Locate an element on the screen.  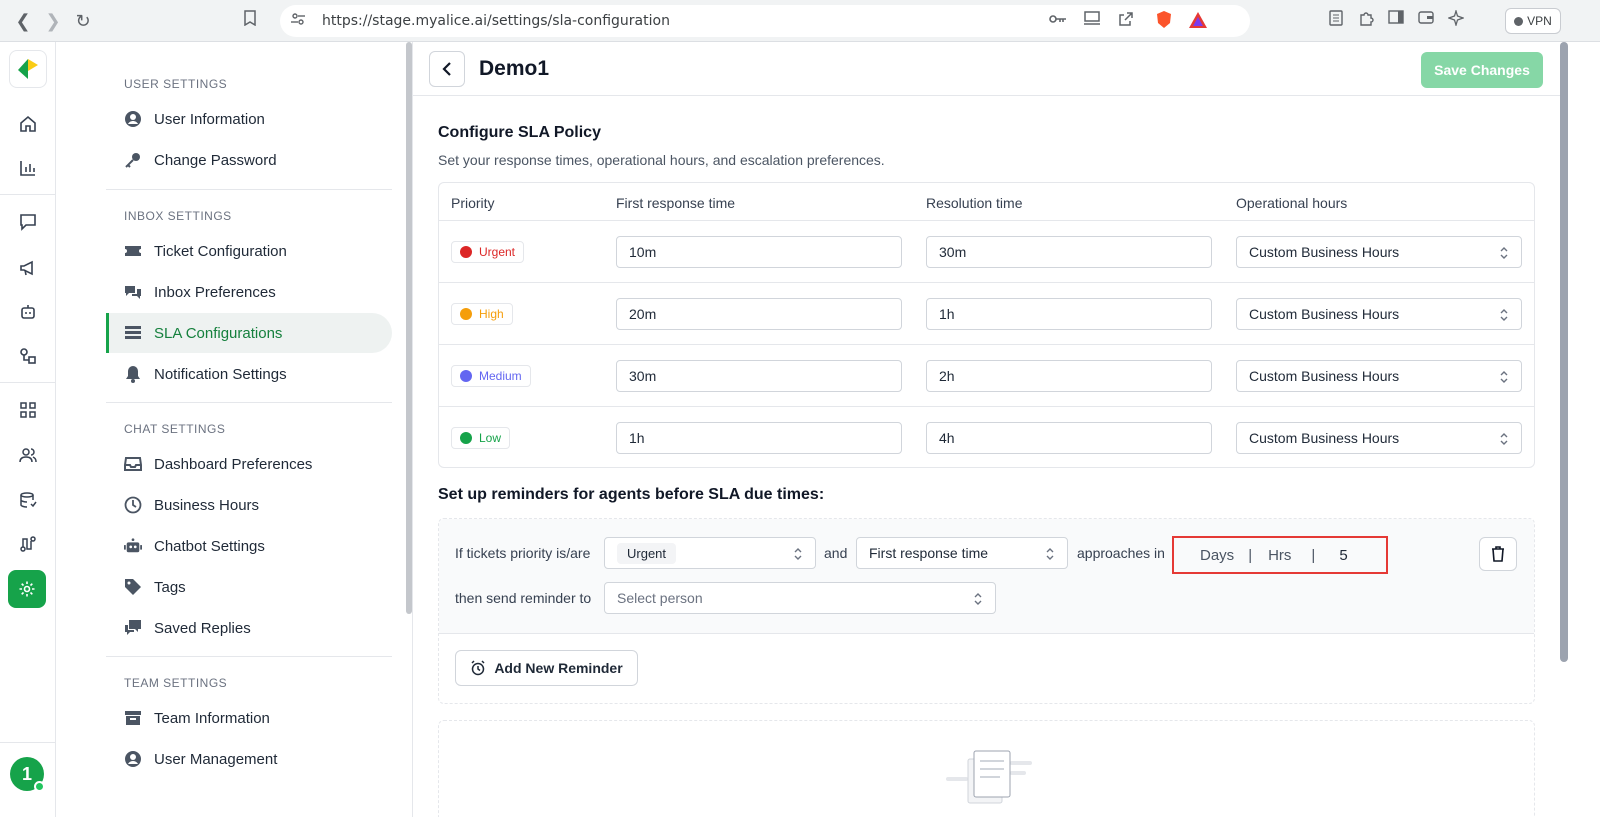
first-response-input: 1h is located at coordinates (759, 438).